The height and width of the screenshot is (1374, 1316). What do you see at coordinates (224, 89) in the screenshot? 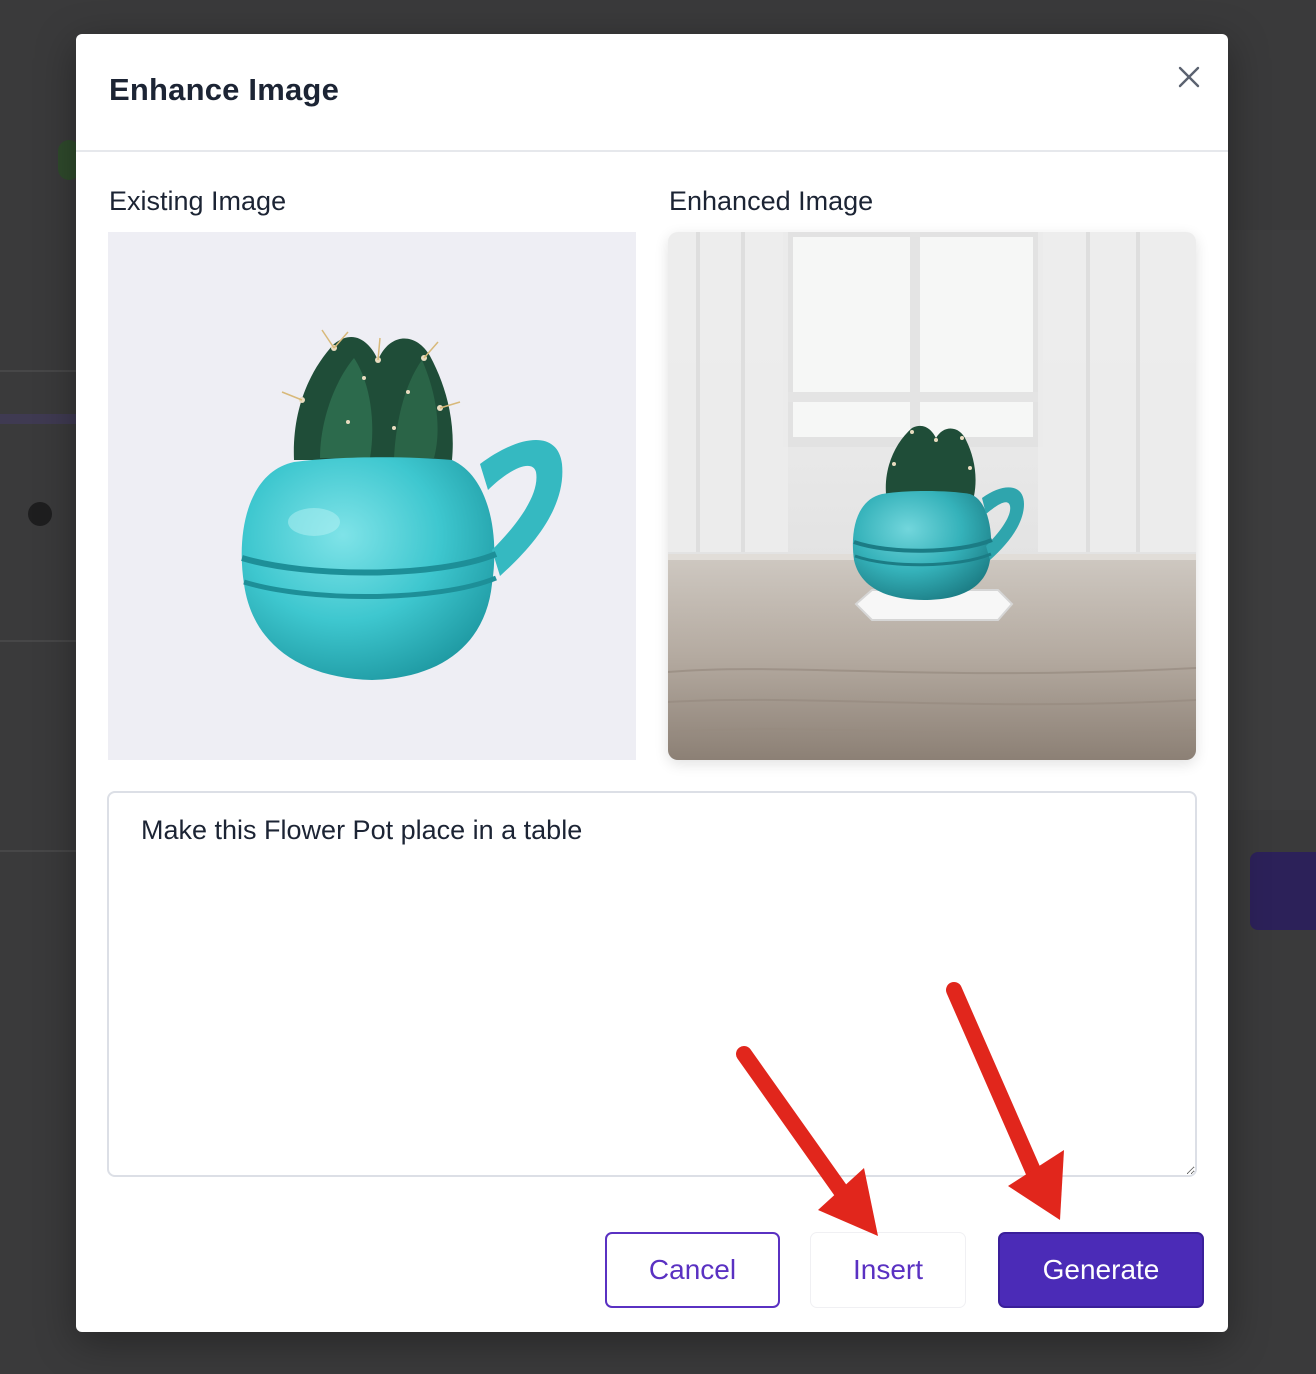
I see `modal-title: Enhance Image` at bounding box center [224, 89].